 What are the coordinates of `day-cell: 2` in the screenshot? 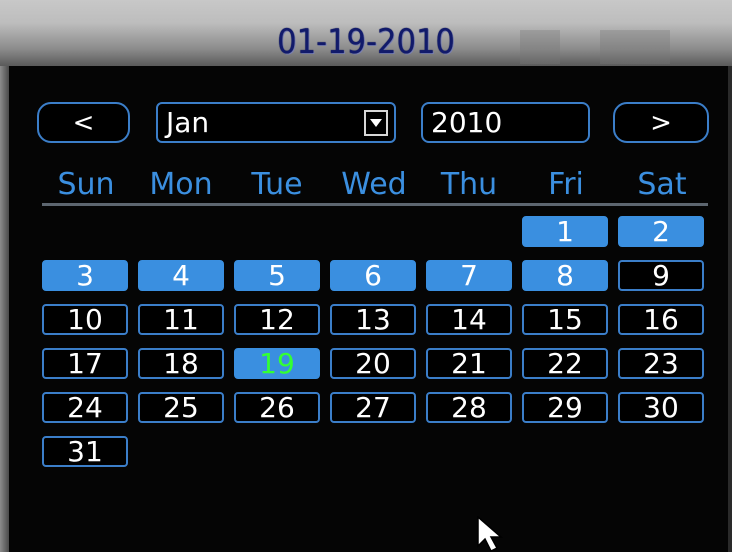 It's located at (661, 231).